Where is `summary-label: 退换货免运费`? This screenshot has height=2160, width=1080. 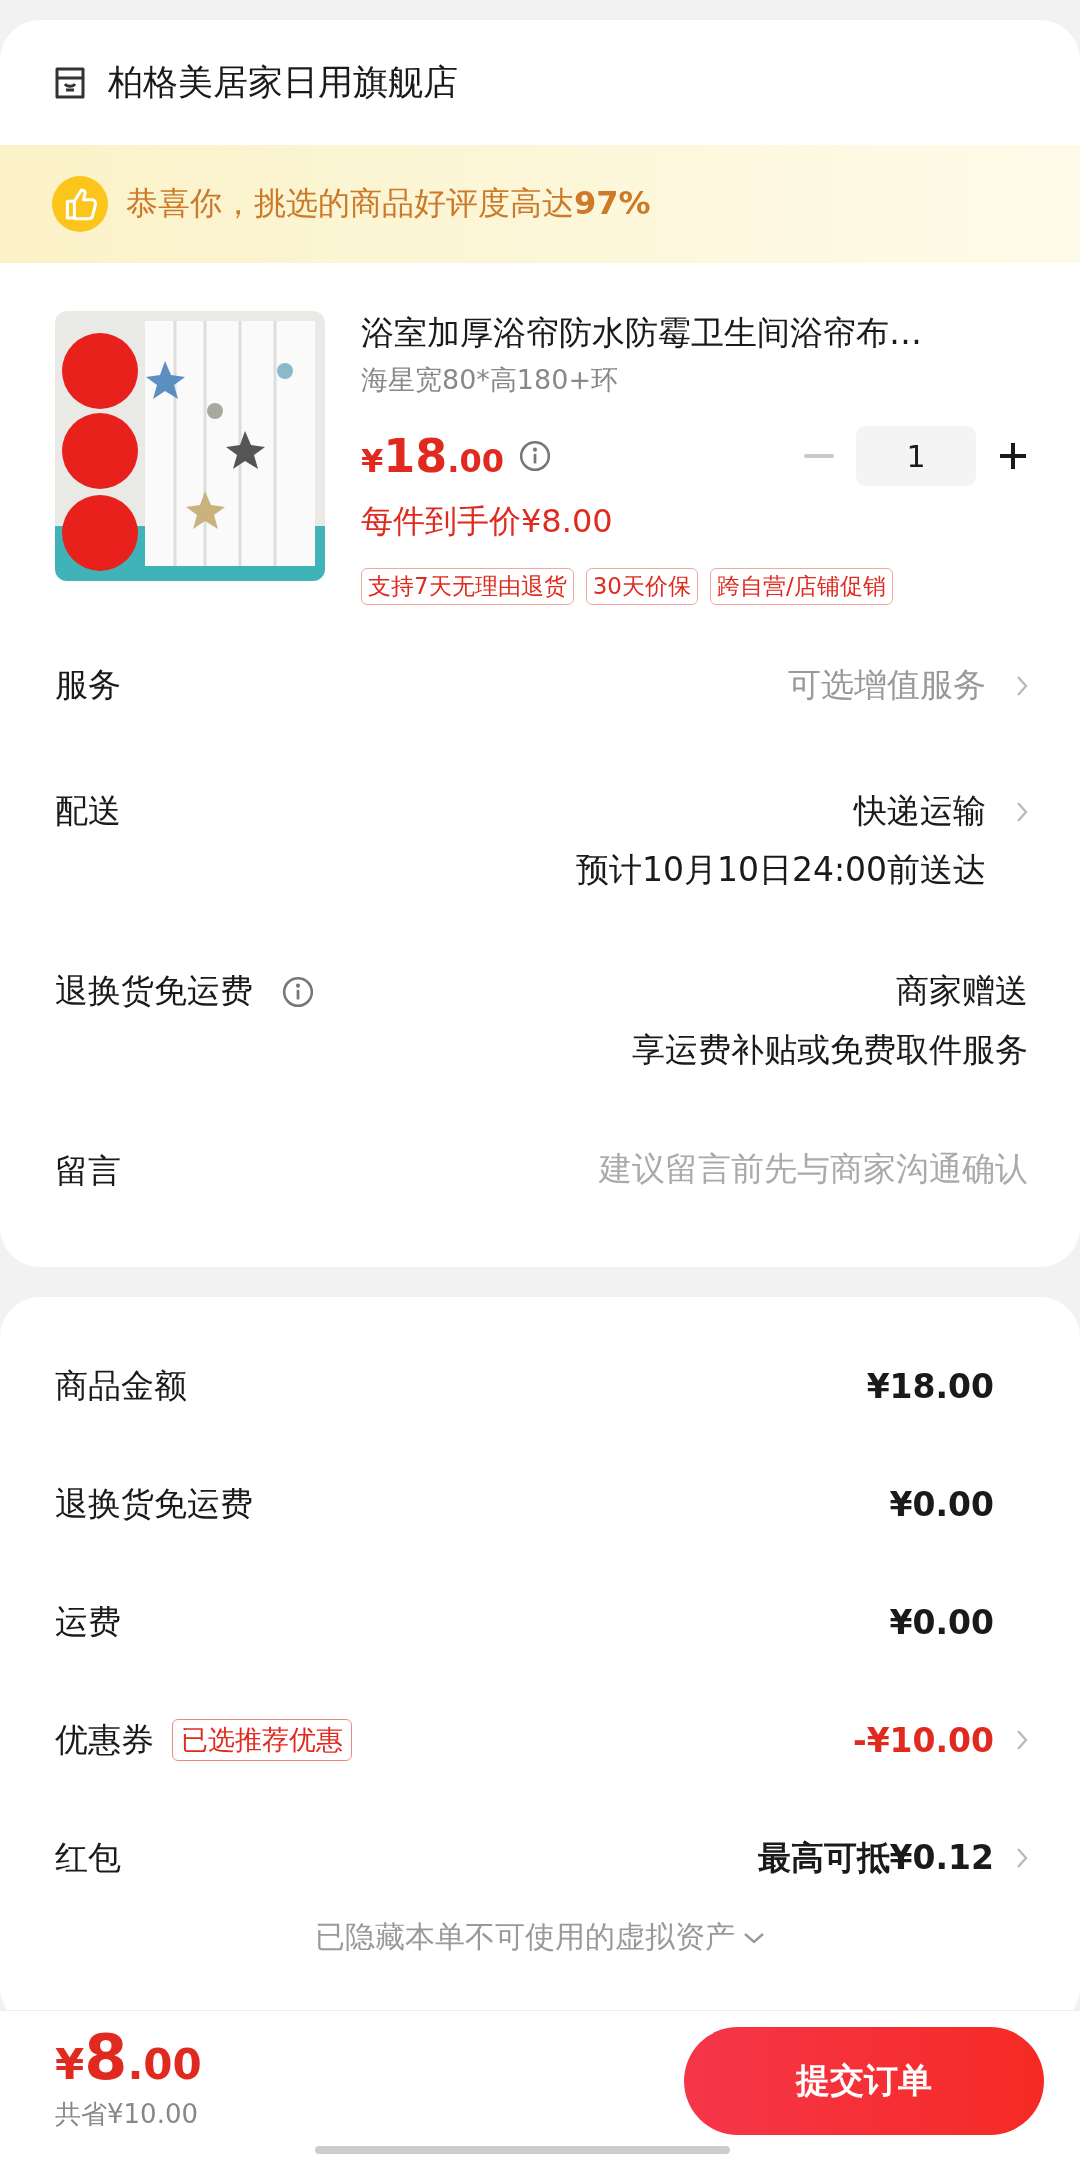 summary-label: 退换货免运费 is located at coordinates (154, 1503).